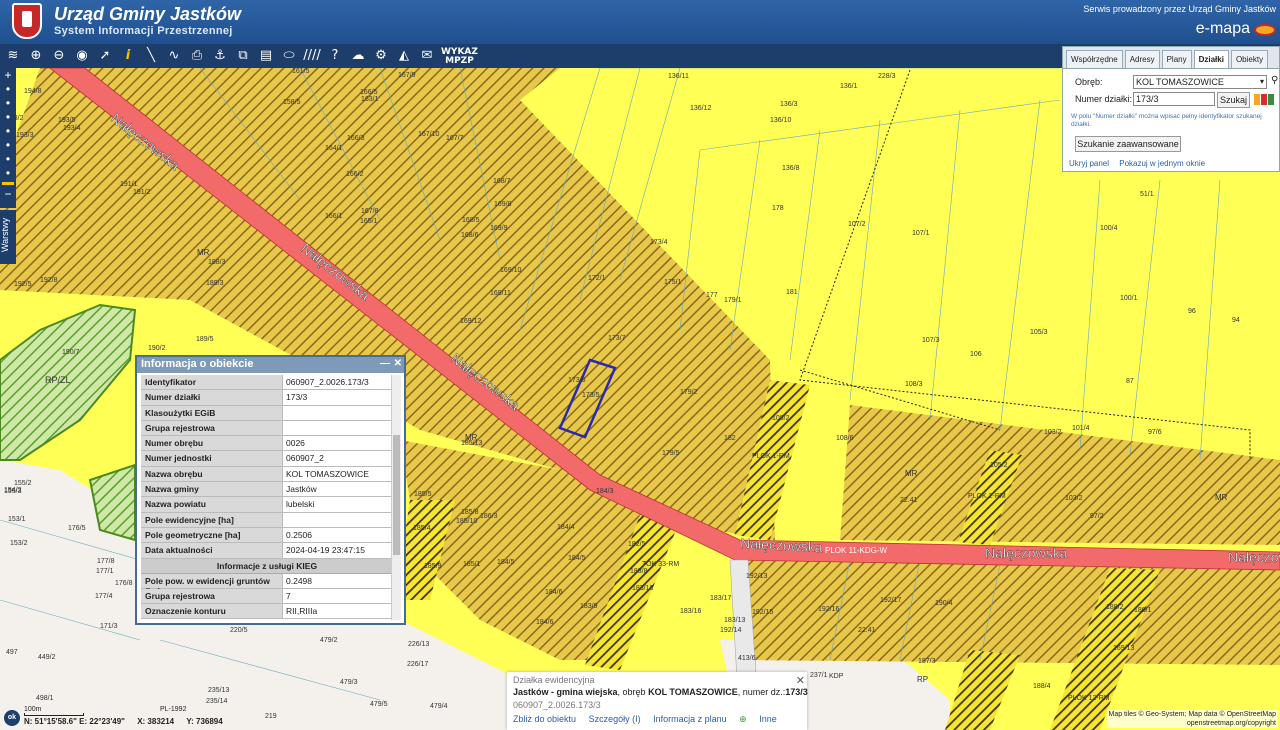 This screenshot has width=1280, height=730. What do you see at coordinates (381, 56) in the screenshot?
I see `settings-icon: ⚙` at bounding box center [381, 56].